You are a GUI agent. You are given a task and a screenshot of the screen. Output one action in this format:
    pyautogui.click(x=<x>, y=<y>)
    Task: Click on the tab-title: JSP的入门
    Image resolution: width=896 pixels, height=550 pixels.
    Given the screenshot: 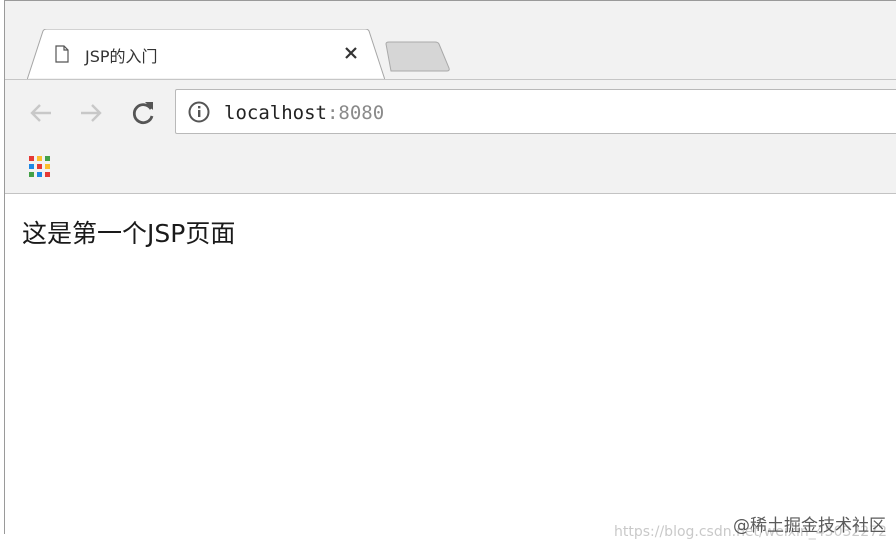 What is the action you would take?
    pyautogui.click(x=121, y=56)
    